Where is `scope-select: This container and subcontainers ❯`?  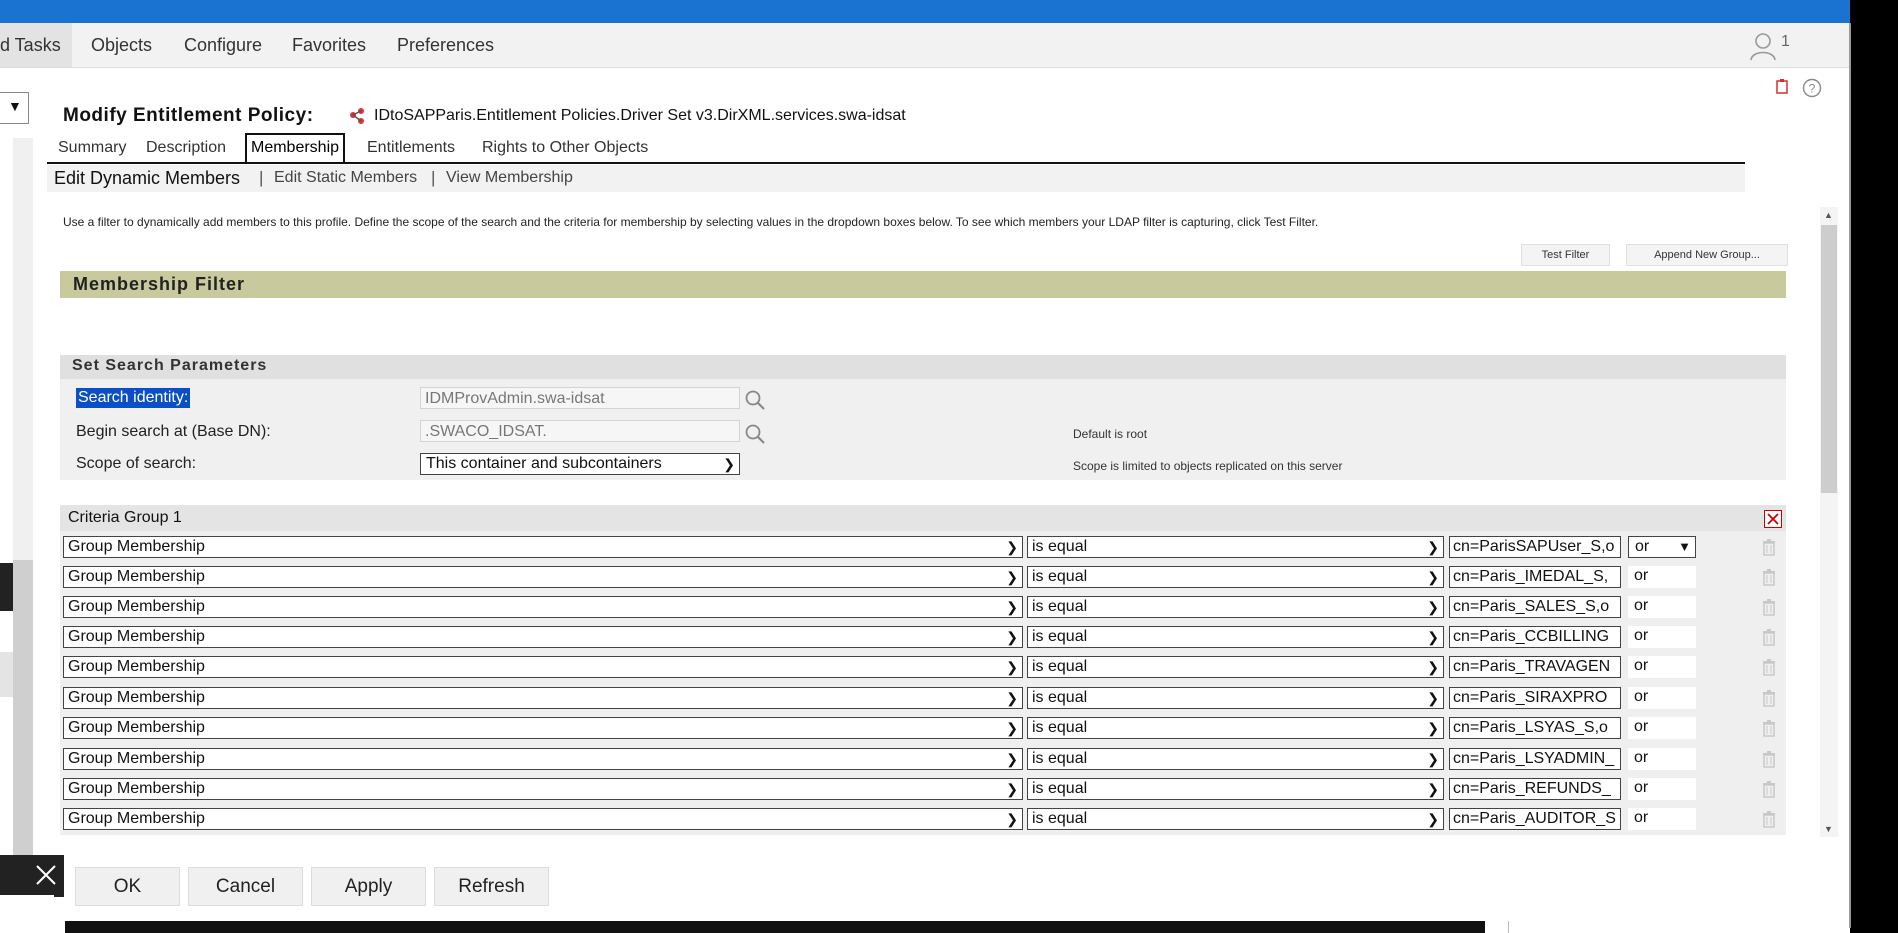
scope-select: This container and subcontainers ❯ is located at coordinates (580, 464).